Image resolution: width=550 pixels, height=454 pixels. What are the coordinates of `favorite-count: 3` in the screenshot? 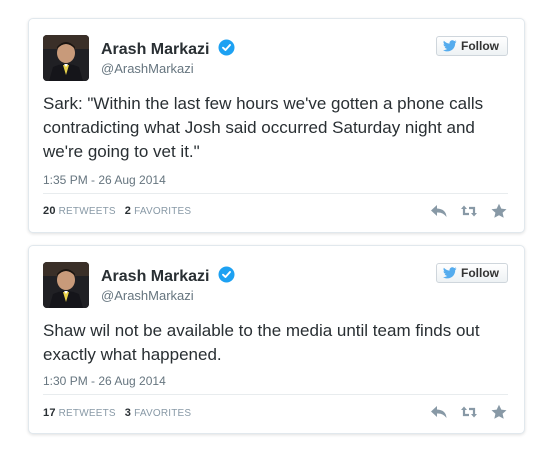 It's located at (128, 413).